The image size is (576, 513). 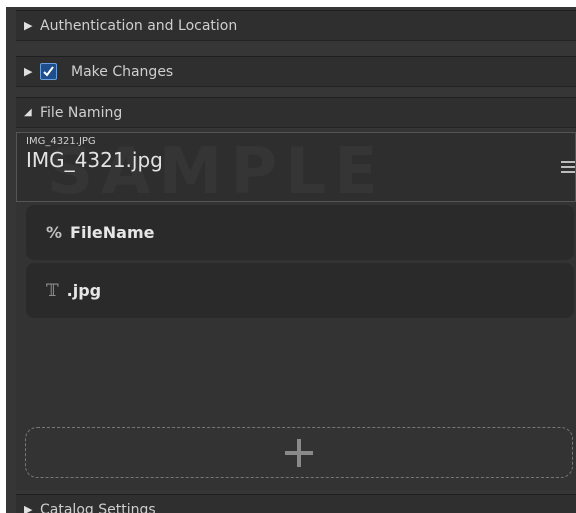 I want to click on section-file-naming: ◢ File Naming, so click(x=296, y=112).